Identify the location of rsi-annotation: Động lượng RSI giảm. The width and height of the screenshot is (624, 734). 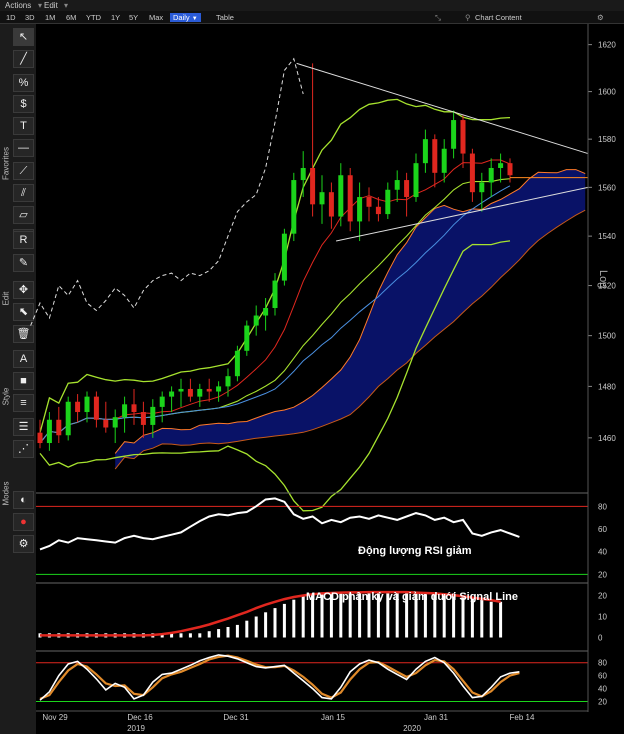
(415, 551).